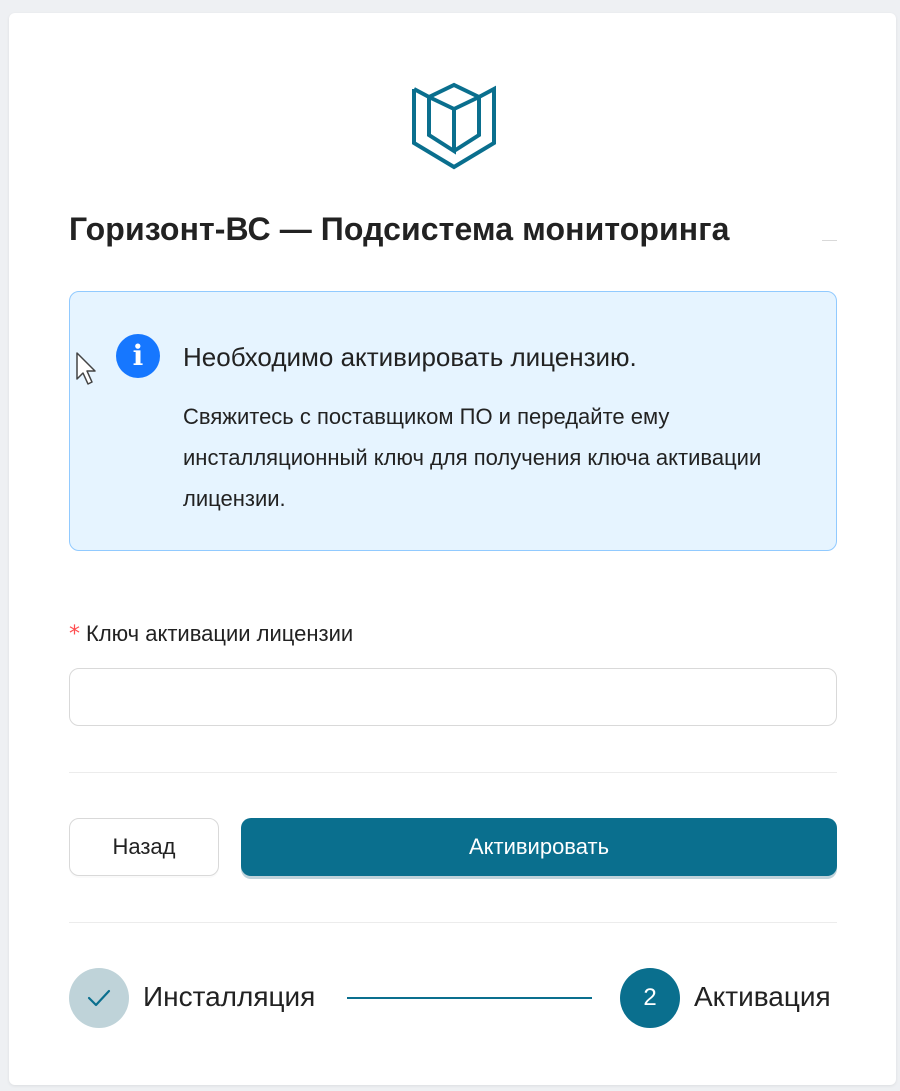  I want to click on step-installation-label: Инсталляция, so click(229, 996).